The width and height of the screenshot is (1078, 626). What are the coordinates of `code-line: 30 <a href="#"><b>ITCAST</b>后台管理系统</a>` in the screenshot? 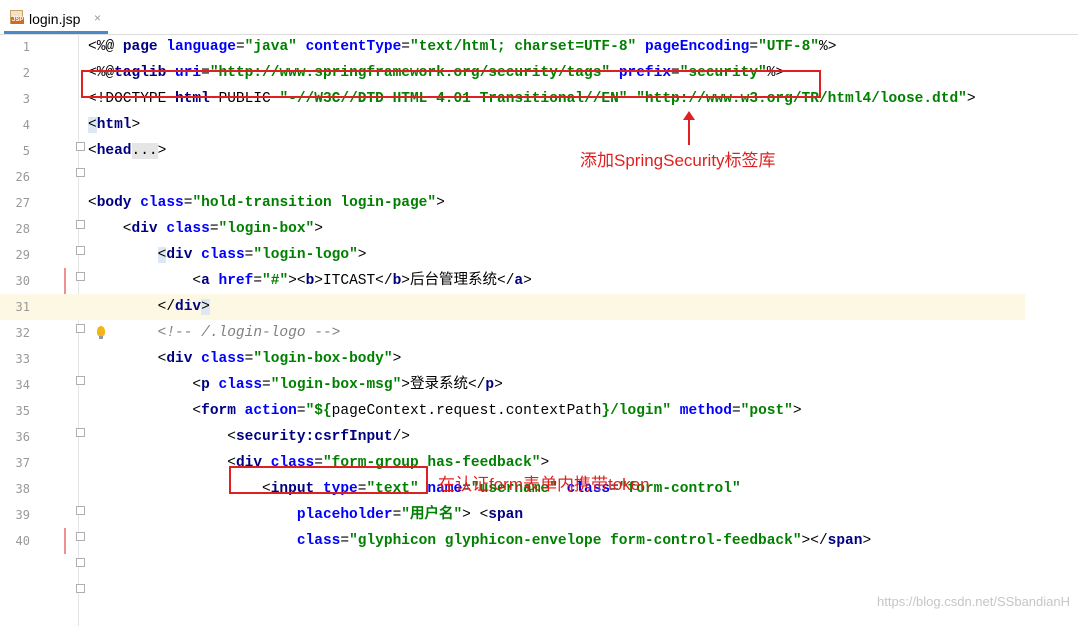 It's located at (512, 281).